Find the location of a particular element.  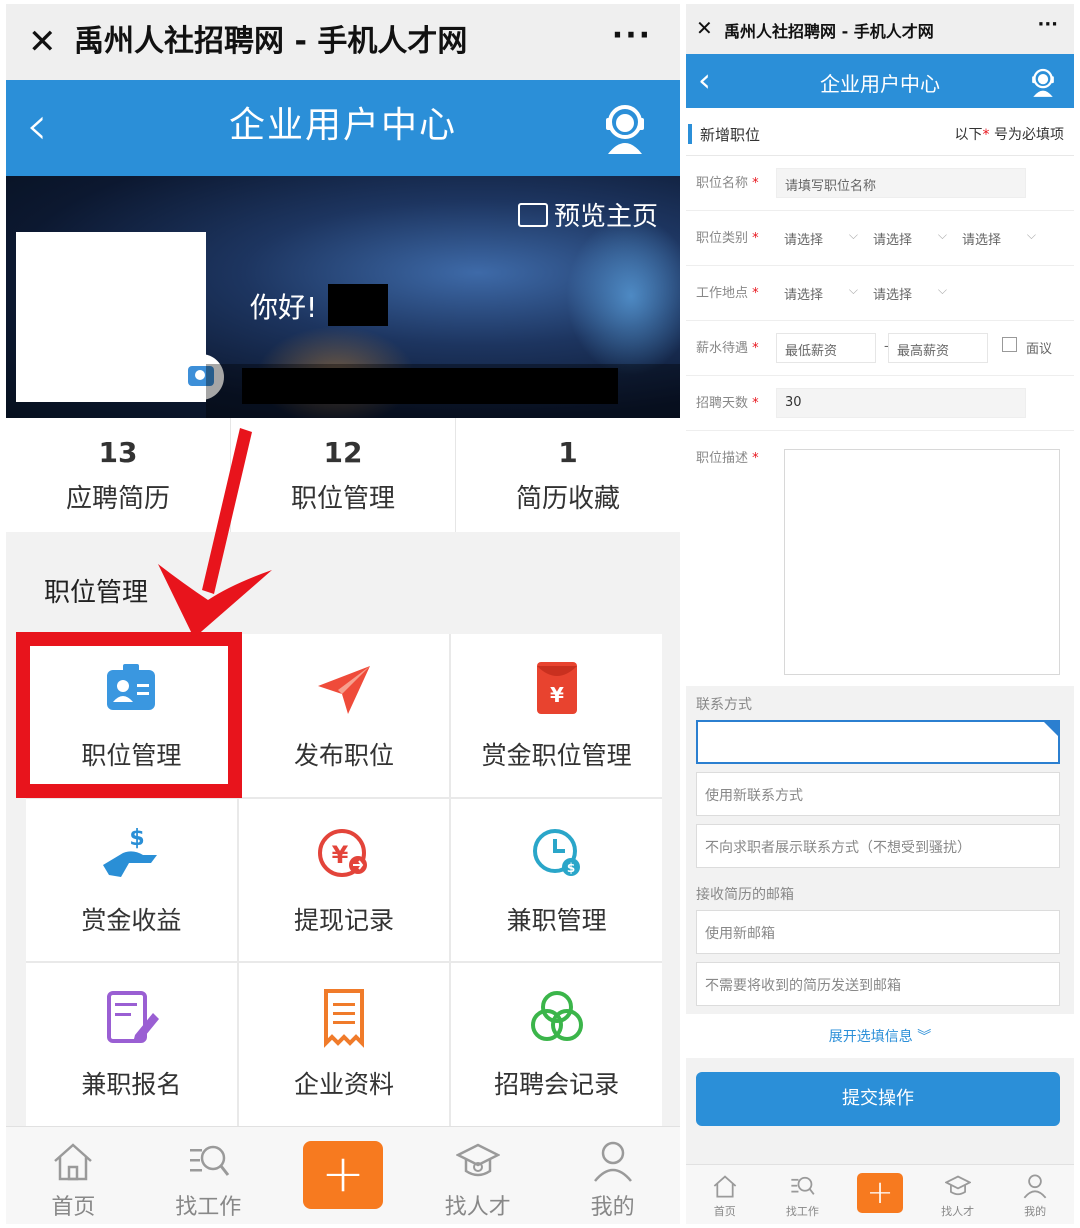

contact-label: 联系方式 is located at coordinates (724, 705).